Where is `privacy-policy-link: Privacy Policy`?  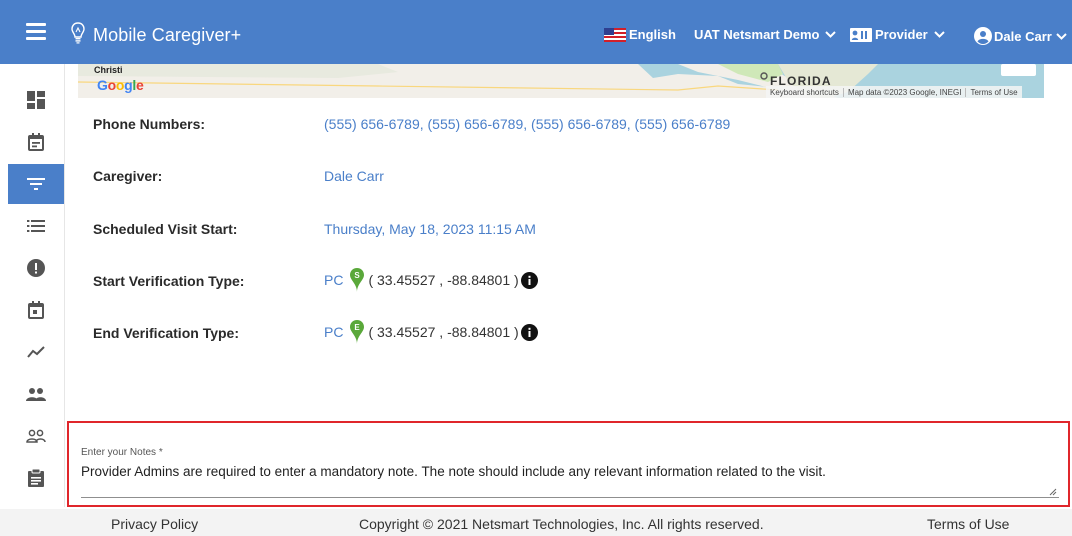
privacy-policy-link: Privacy Policy is located at coordinates (154, 524).